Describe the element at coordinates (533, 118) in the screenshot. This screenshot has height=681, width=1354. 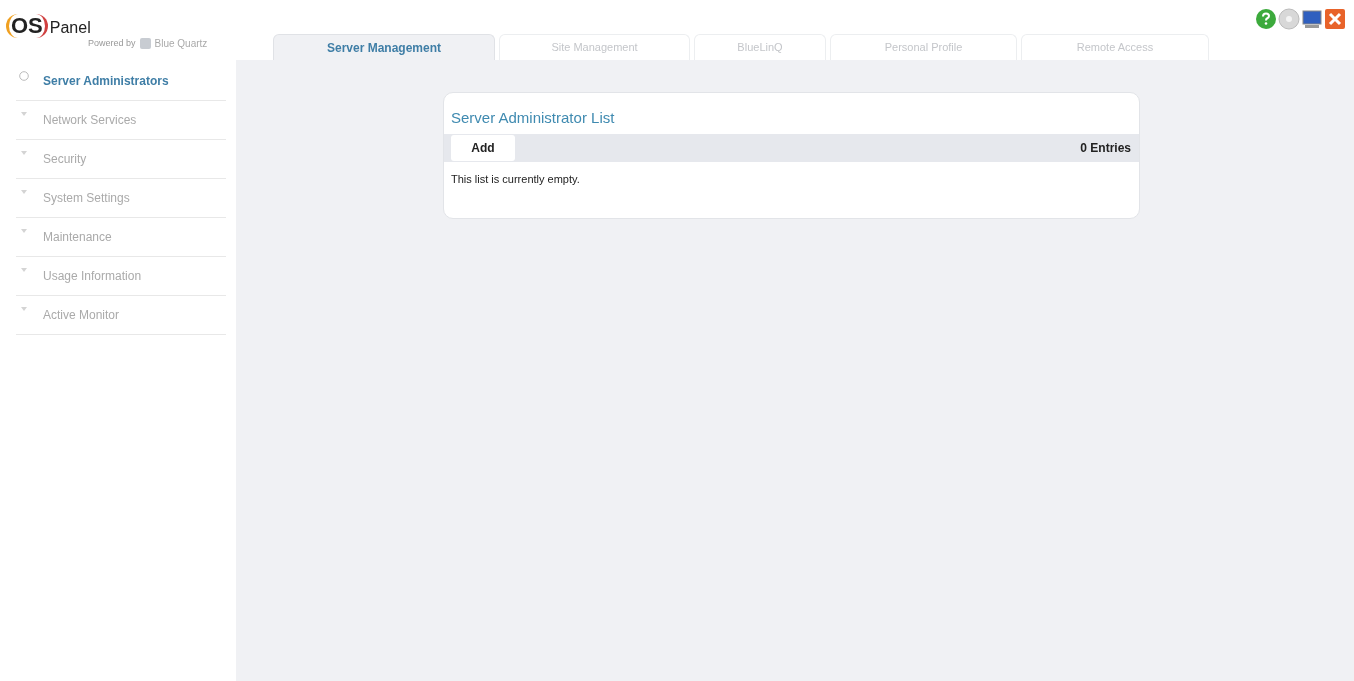
I see `card-title: Server Administrator List` at that location.